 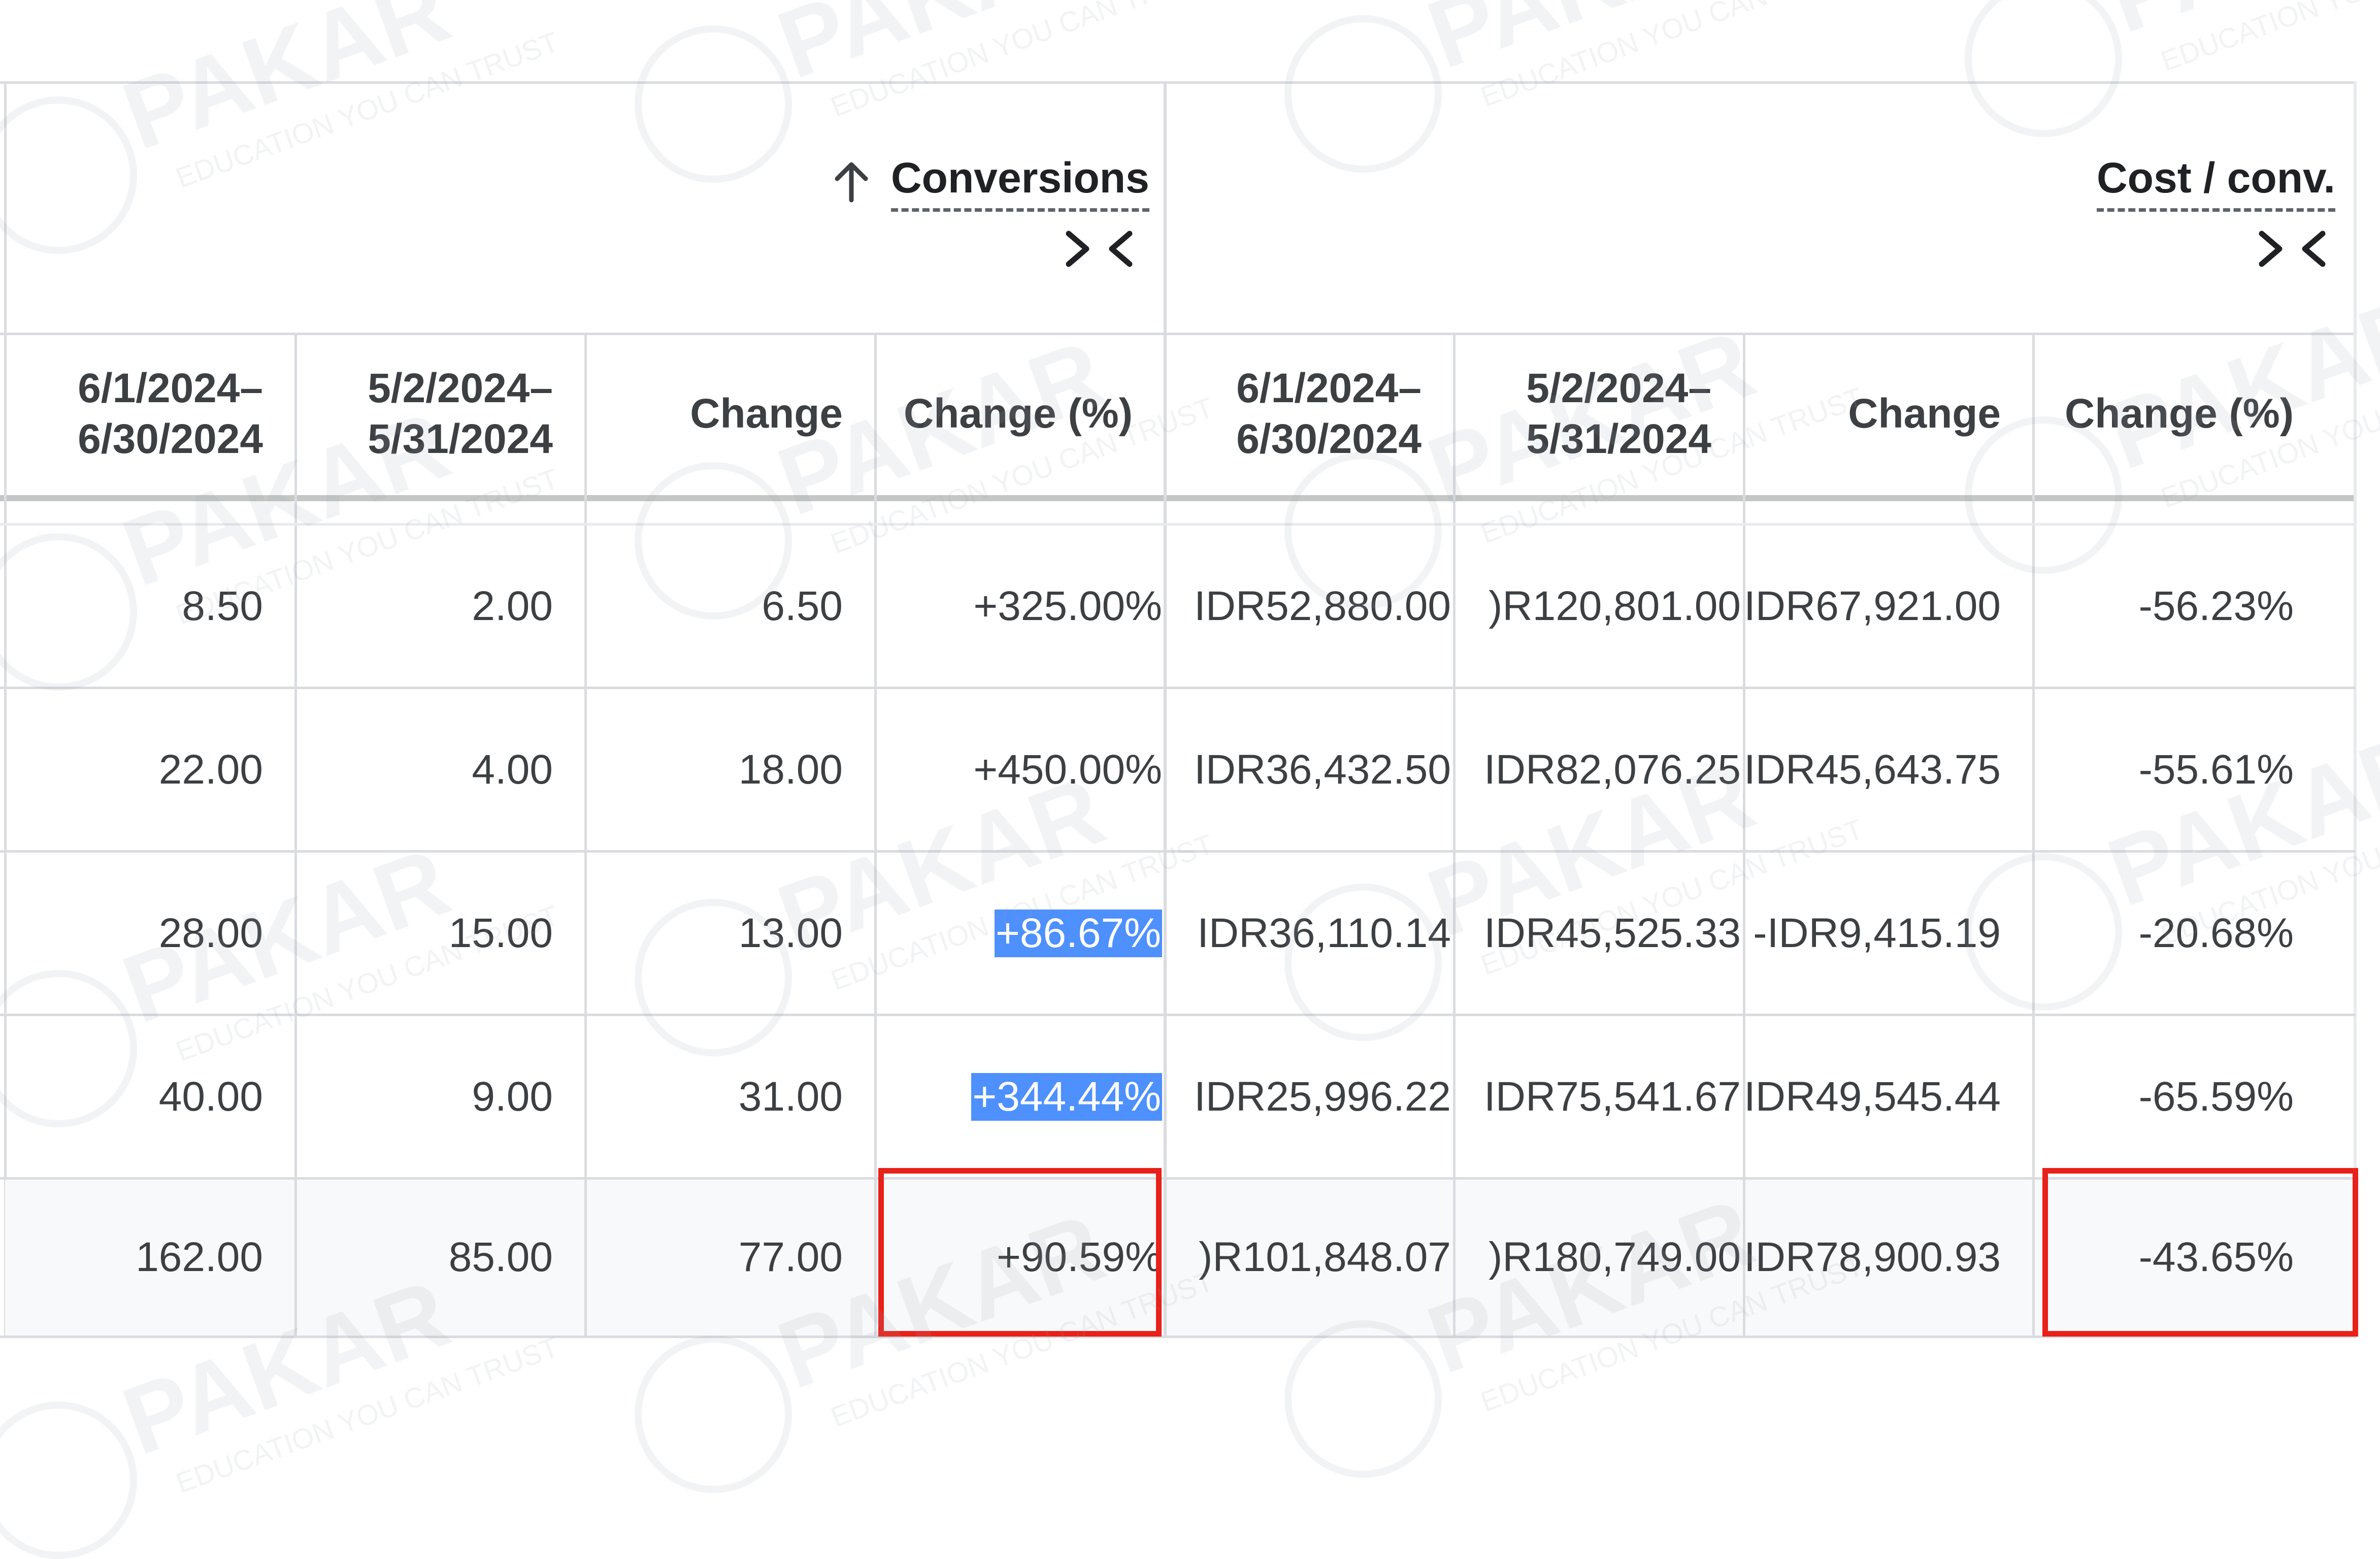 What do you see at coordinates (1888, 769) in the screenshot?
I see `table-row-cell-6: IDR45,643.75` at bounding box center [1888, 769].